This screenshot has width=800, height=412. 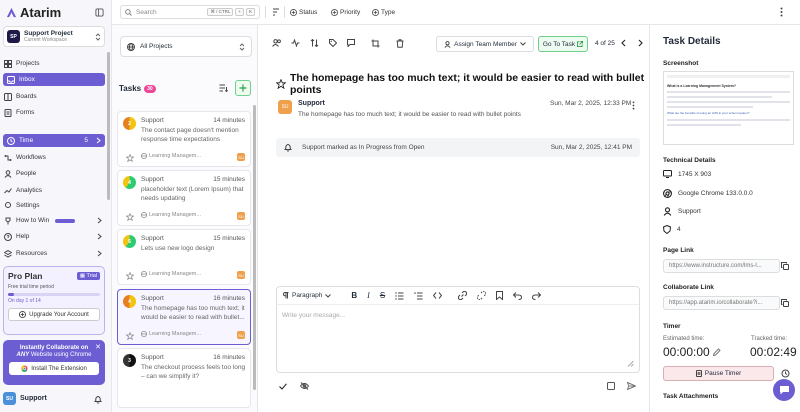 I want to click on sidebar-item-resources: Resources, so click(x=53, y=253).